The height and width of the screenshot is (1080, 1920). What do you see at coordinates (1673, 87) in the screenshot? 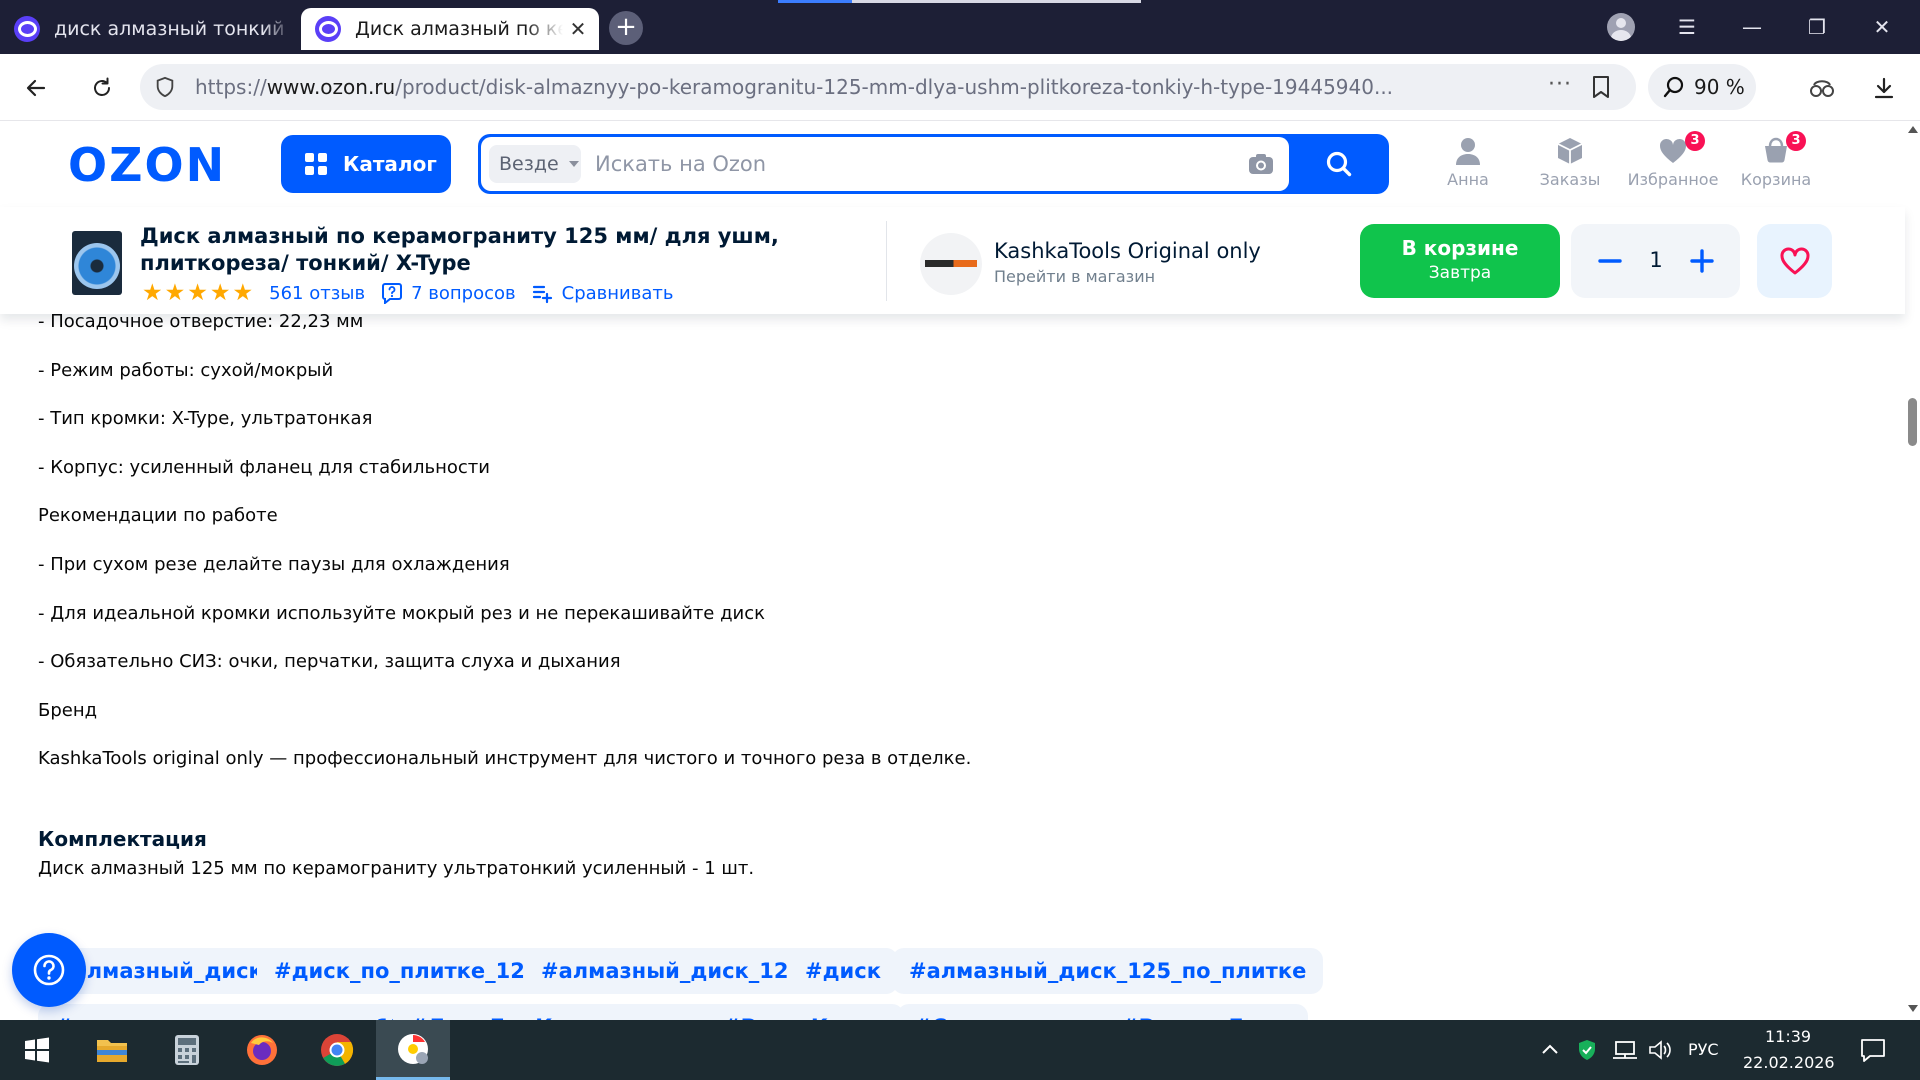
I see `zoom-icon` at bounding box center [1673, 87].